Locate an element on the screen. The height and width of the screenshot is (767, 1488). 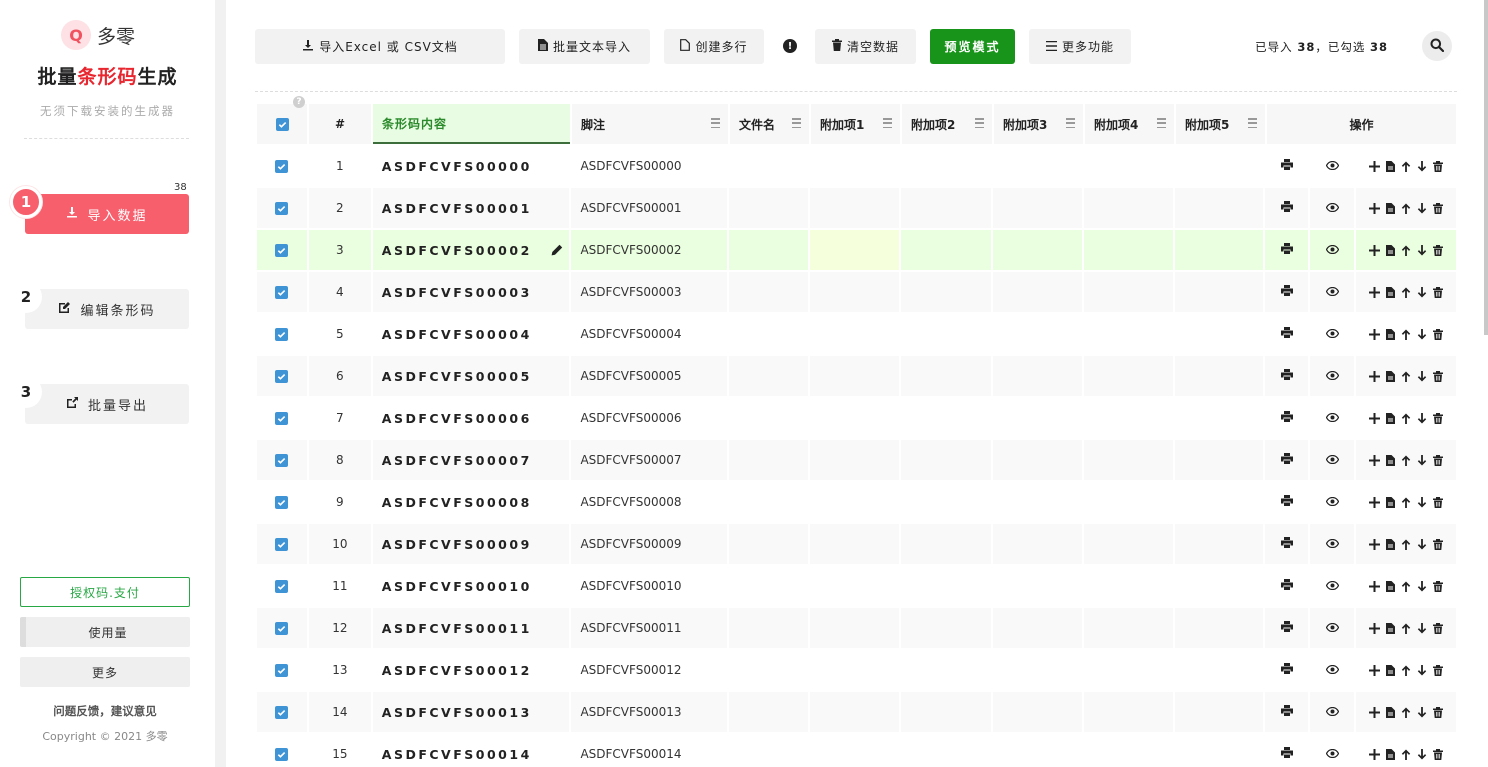
header-file: 文件名 is located at coordinates (769, 124).